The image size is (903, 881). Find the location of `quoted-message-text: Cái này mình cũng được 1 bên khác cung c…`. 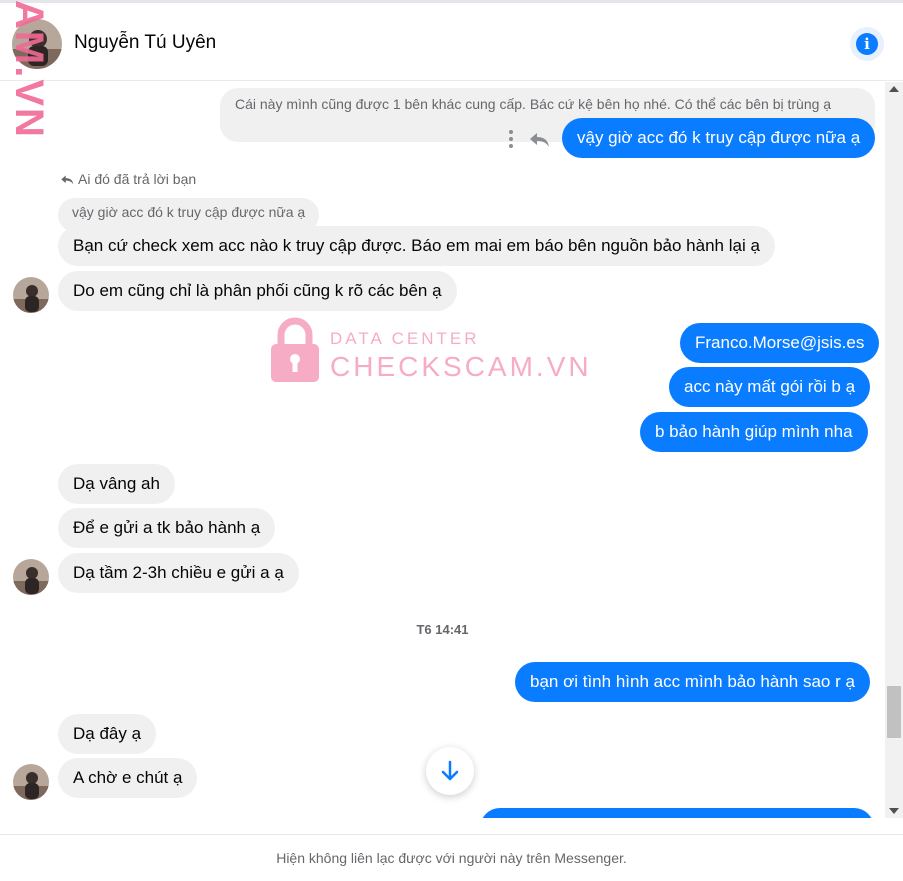

quoted-message-text: Cái này mình cũng được 1 bên khác cung c… is located at coordinates (533, 104).